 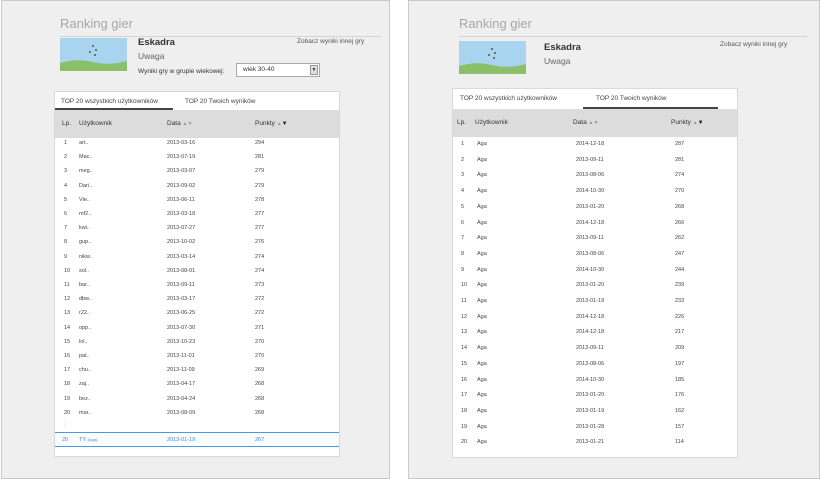 I want to click on current-user-row: 20 TY (Aga) 2013-01-19 267, so click(x=197, y=439).